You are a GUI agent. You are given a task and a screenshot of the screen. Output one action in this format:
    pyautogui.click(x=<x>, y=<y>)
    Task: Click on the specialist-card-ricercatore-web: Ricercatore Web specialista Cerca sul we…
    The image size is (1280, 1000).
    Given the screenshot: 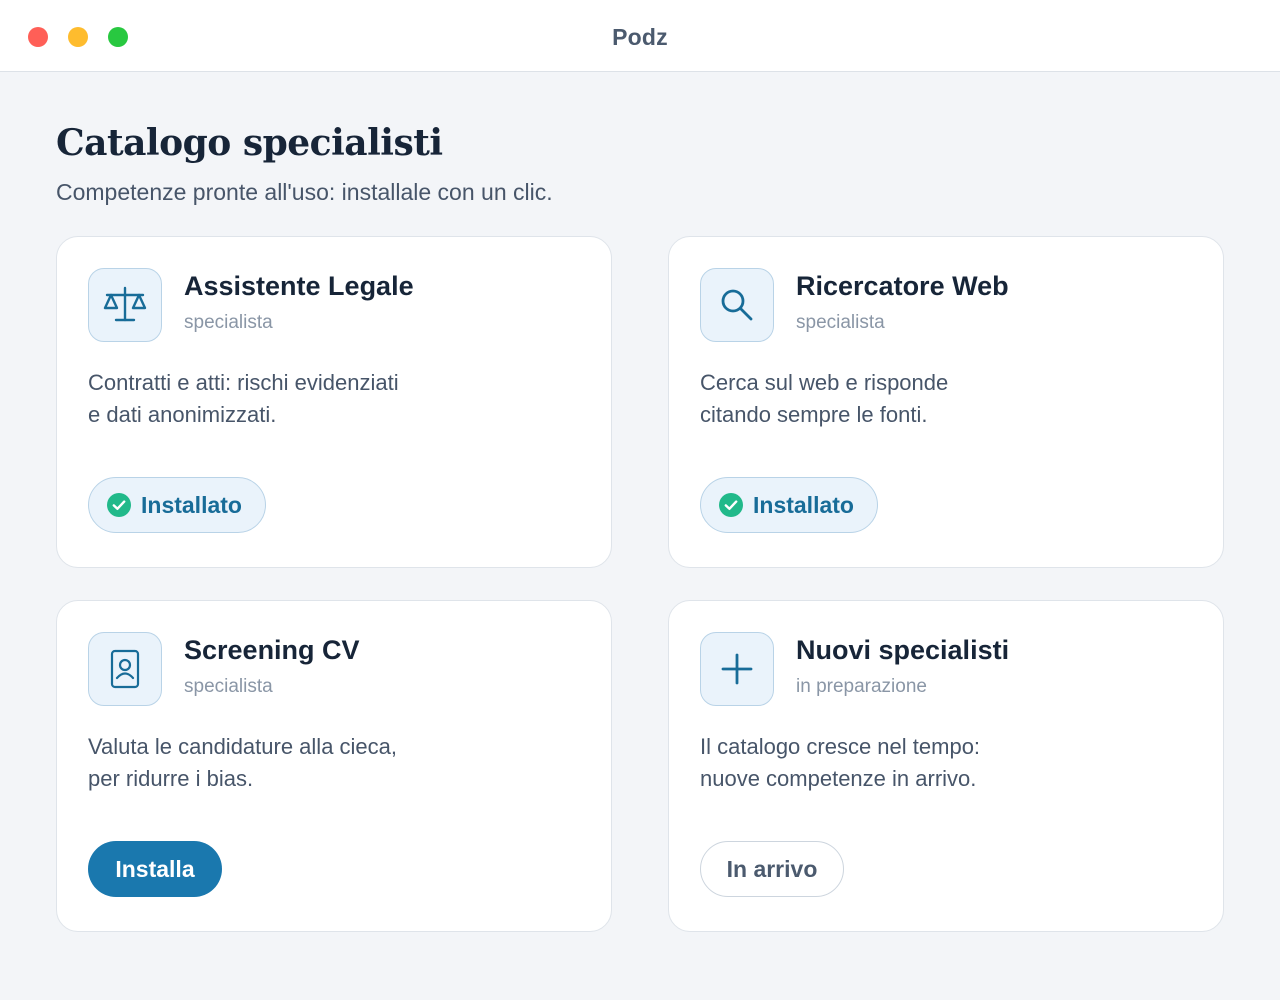 What is the action you would take?
    pyautogui.click(x=946, y=402)
    